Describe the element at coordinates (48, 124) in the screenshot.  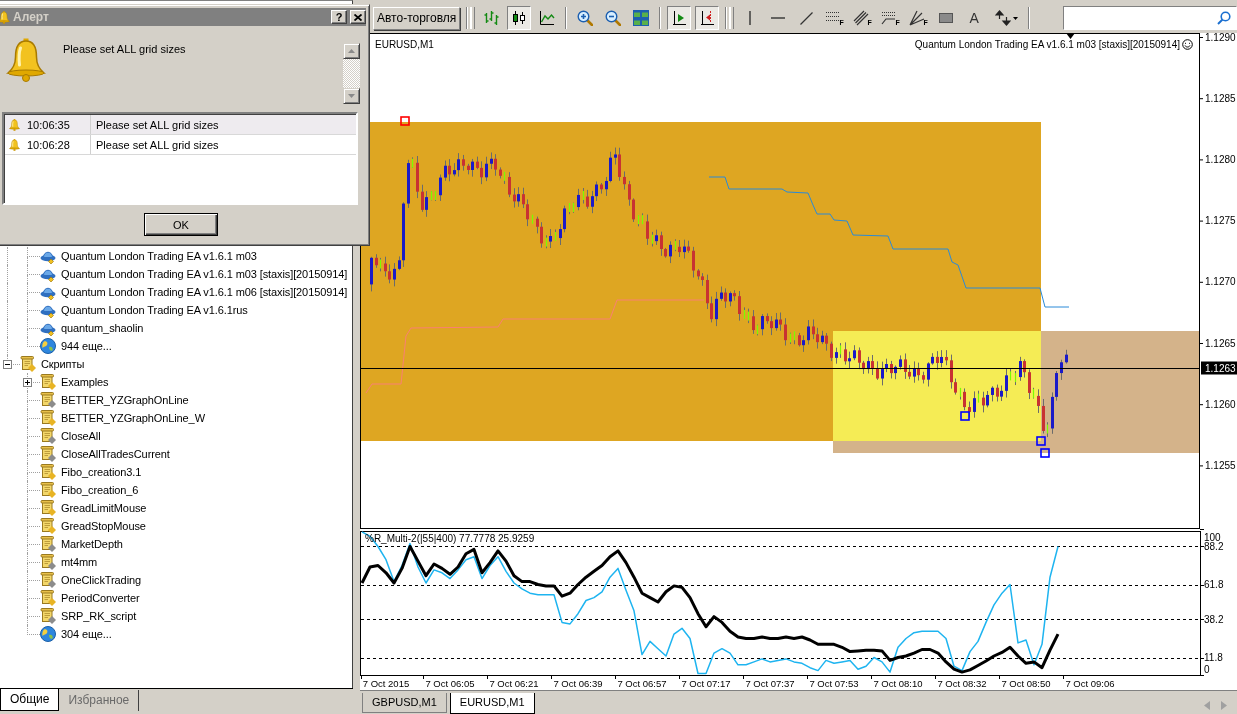
I see `log-time: 10:06:35` at that location.